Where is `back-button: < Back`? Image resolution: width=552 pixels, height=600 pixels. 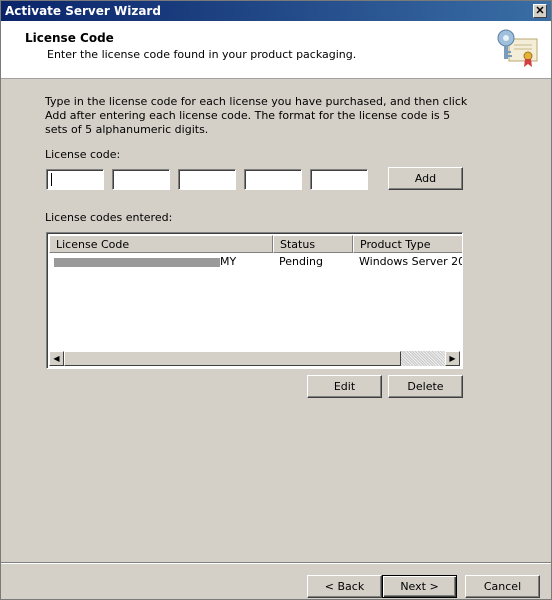 back-button: < Back is located at coordinates (344, 586).